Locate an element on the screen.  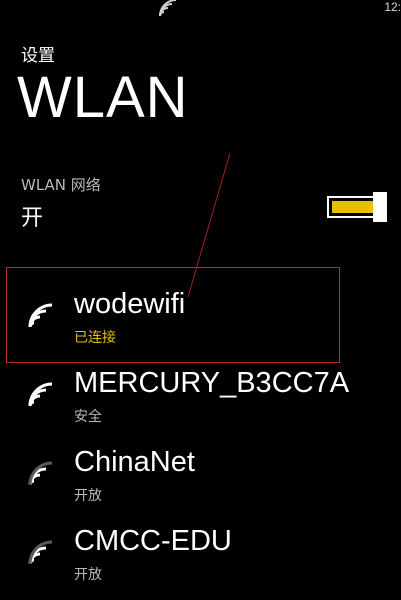
wlan-toggle-switch is located at coordinates (357, 207).